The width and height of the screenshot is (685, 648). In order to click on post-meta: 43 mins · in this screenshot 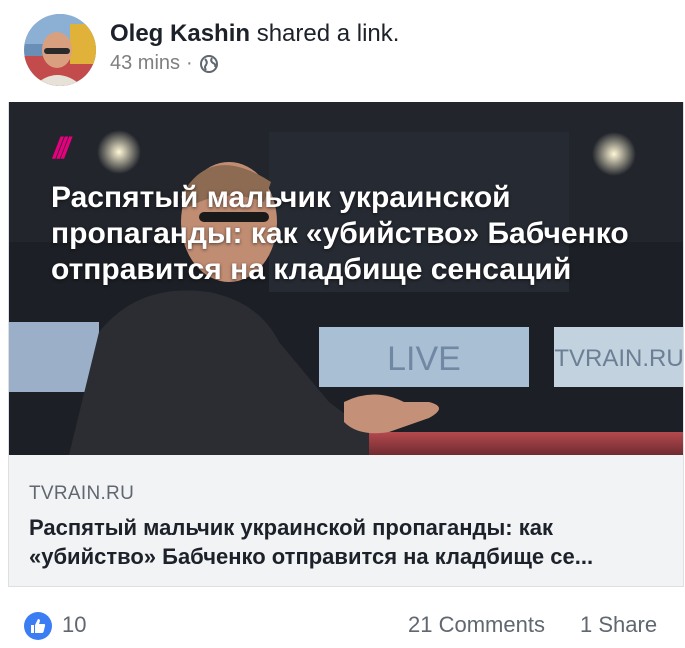, I will do `click(164, 63)`.